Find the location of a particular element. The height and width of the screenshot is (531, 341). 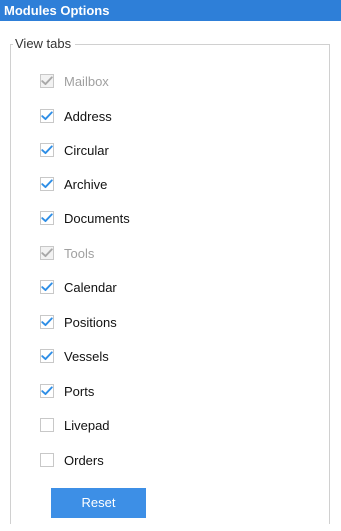

checkbox-tools is located at coordinates (47, 253).